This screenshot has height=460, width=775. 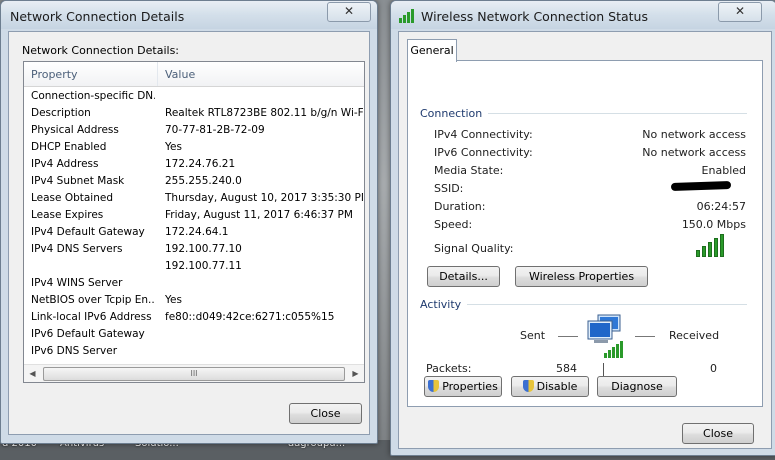 I want to click on activity-group-title: Activity, so click(x=444, y=304).